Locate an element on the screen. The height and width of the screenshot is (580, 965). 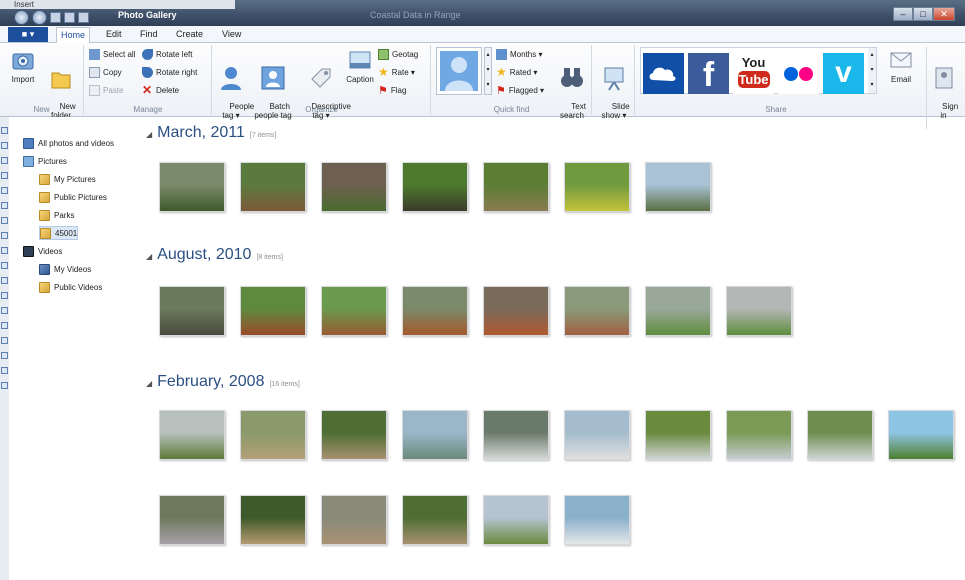
text-search-button: Text search is located at coordinates (572, 88).